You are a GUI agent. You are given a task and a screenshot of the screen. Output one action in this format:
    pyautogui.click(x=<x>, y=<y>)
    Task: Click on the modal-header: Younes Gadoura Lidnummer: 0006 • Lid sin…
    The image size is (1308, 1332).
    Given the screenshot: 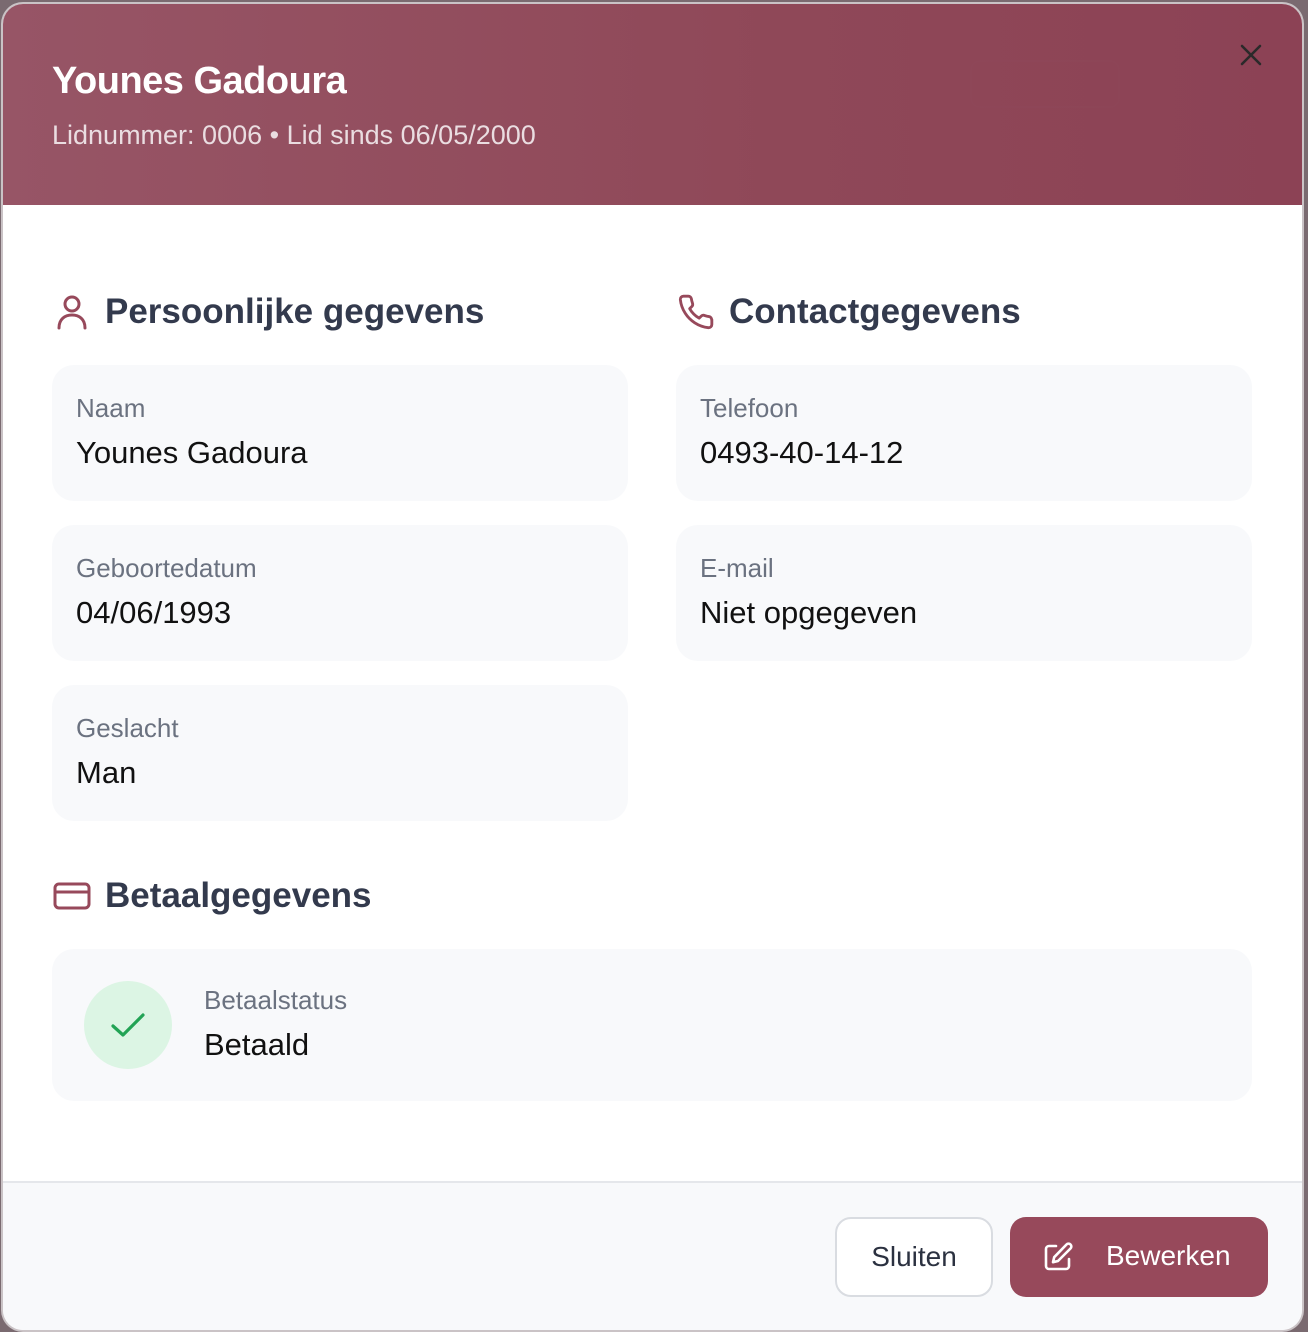 What is the action you would take?
    pyautogui.click(x=652, y=104)
    